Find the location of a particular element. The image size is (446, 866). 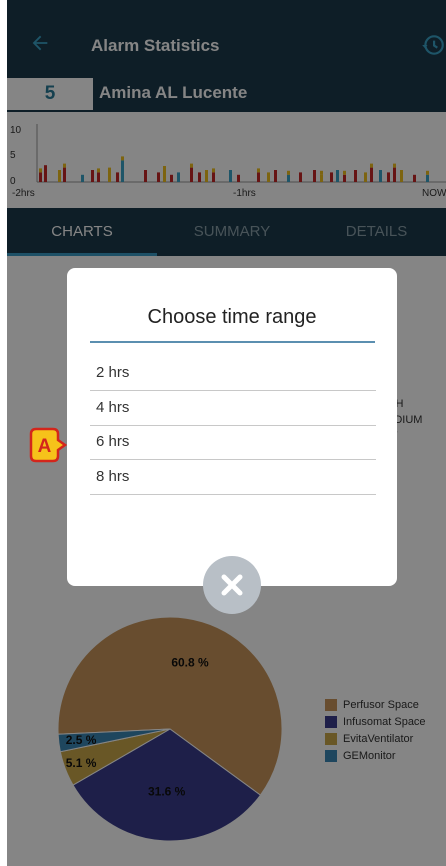

callout-letter: A is located at coordinates (45, 446).